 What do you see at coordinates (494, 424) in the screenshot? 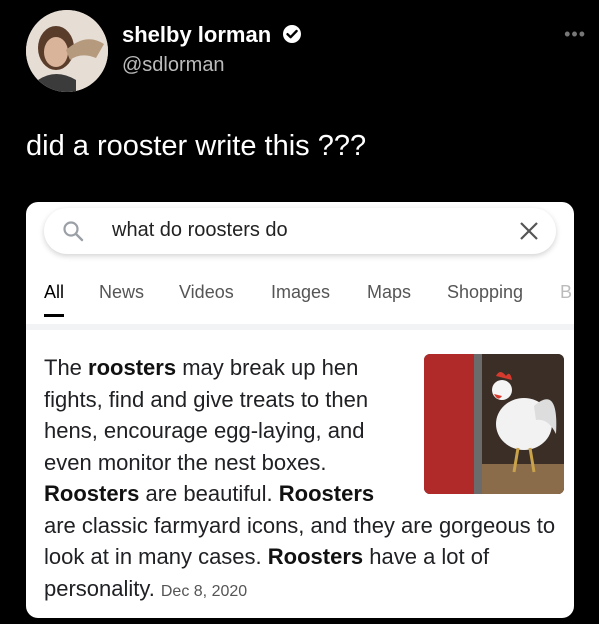
I see `rooster-thumbnail` at bounding box center [494, 424].